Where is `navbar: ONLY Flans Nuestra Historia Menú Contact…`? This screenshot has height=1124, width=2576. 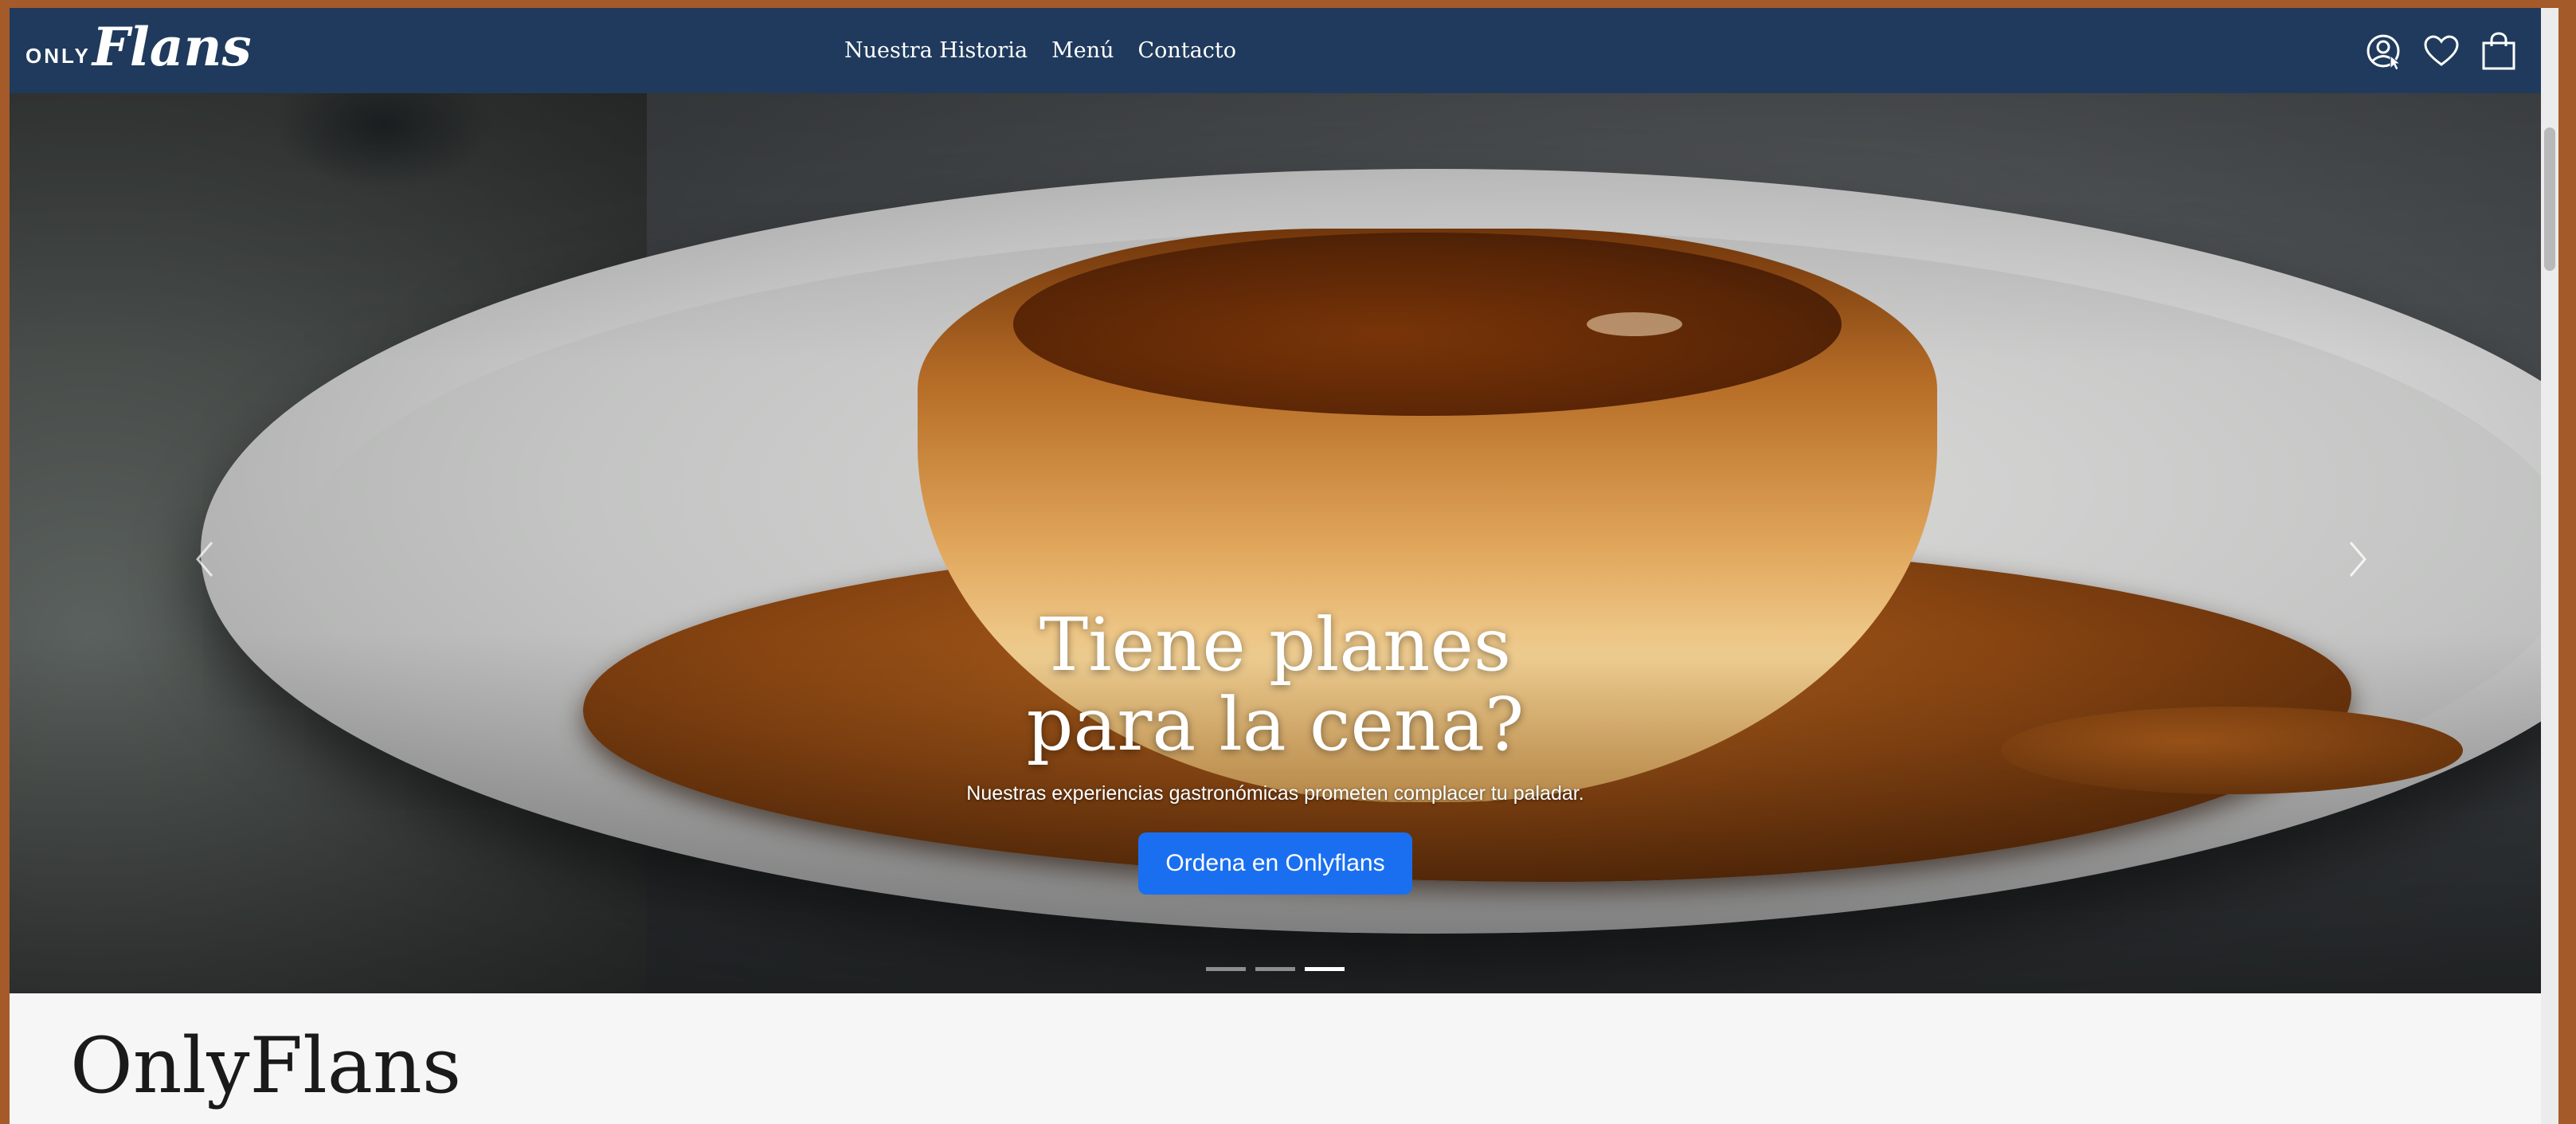 navbar: ONLY Flans Nuestra Historia Menú Contact… is located at coordinates (1275, 50).